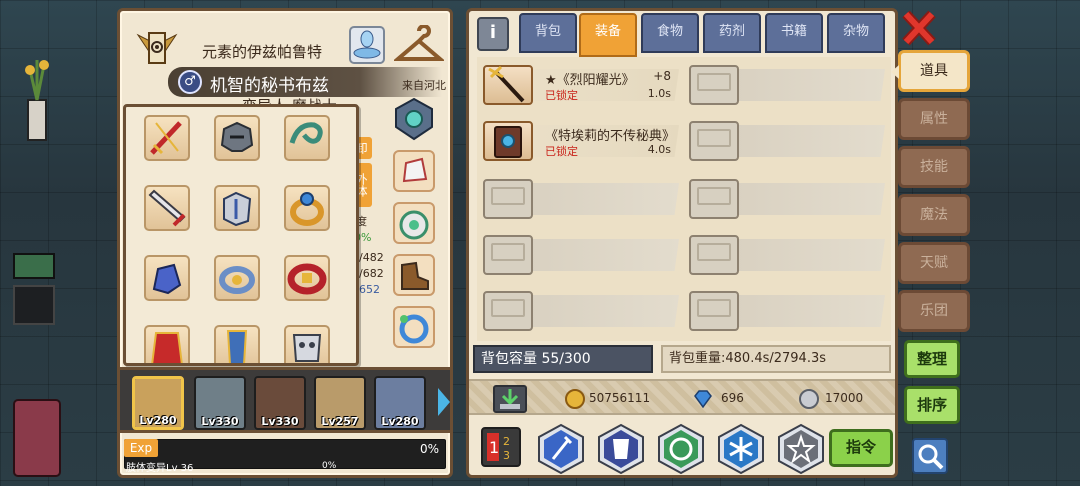 The height and width of the screenshot is (486, 1080). What do you see at coordinates (506, 455) in the screenshot?
I see `svg-text: 3` at bounding box center [506, 455].